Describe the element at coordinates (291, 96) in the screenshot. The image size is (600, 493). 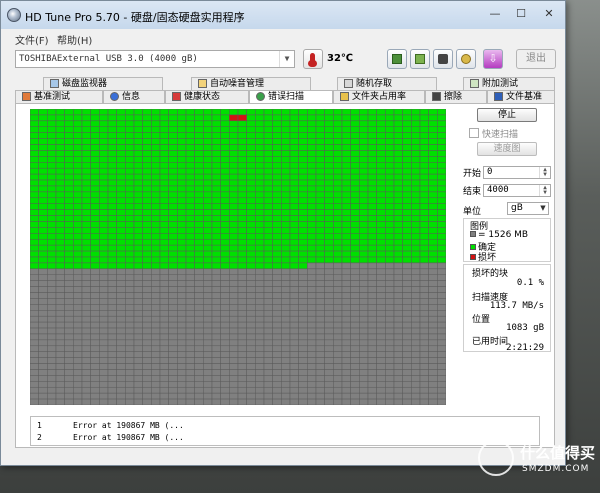
I see `tab-error-scan: 错误扫描` at that location.